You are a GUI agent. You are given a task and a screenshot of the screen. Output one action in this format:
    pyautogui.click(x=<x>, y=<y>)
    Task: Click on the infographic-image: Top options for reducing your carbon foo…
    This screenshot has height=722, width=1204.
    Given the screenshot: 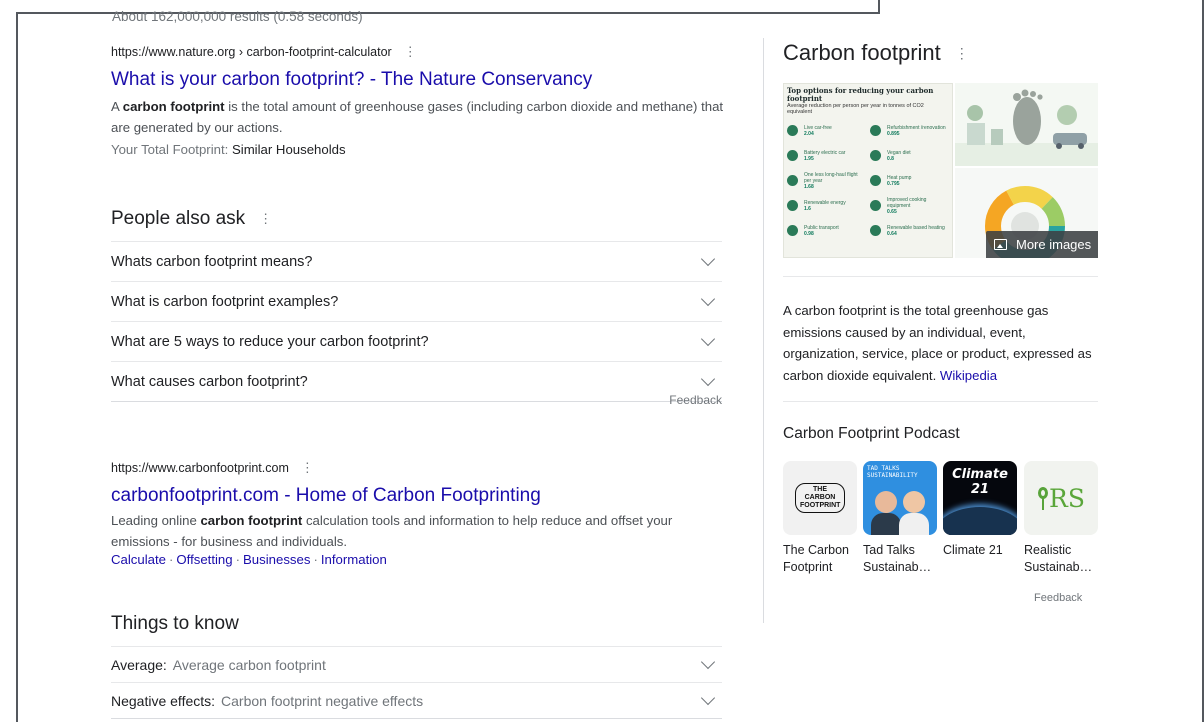 What is the action you would take?
    pyautogui.click(x=868, y=170)
    